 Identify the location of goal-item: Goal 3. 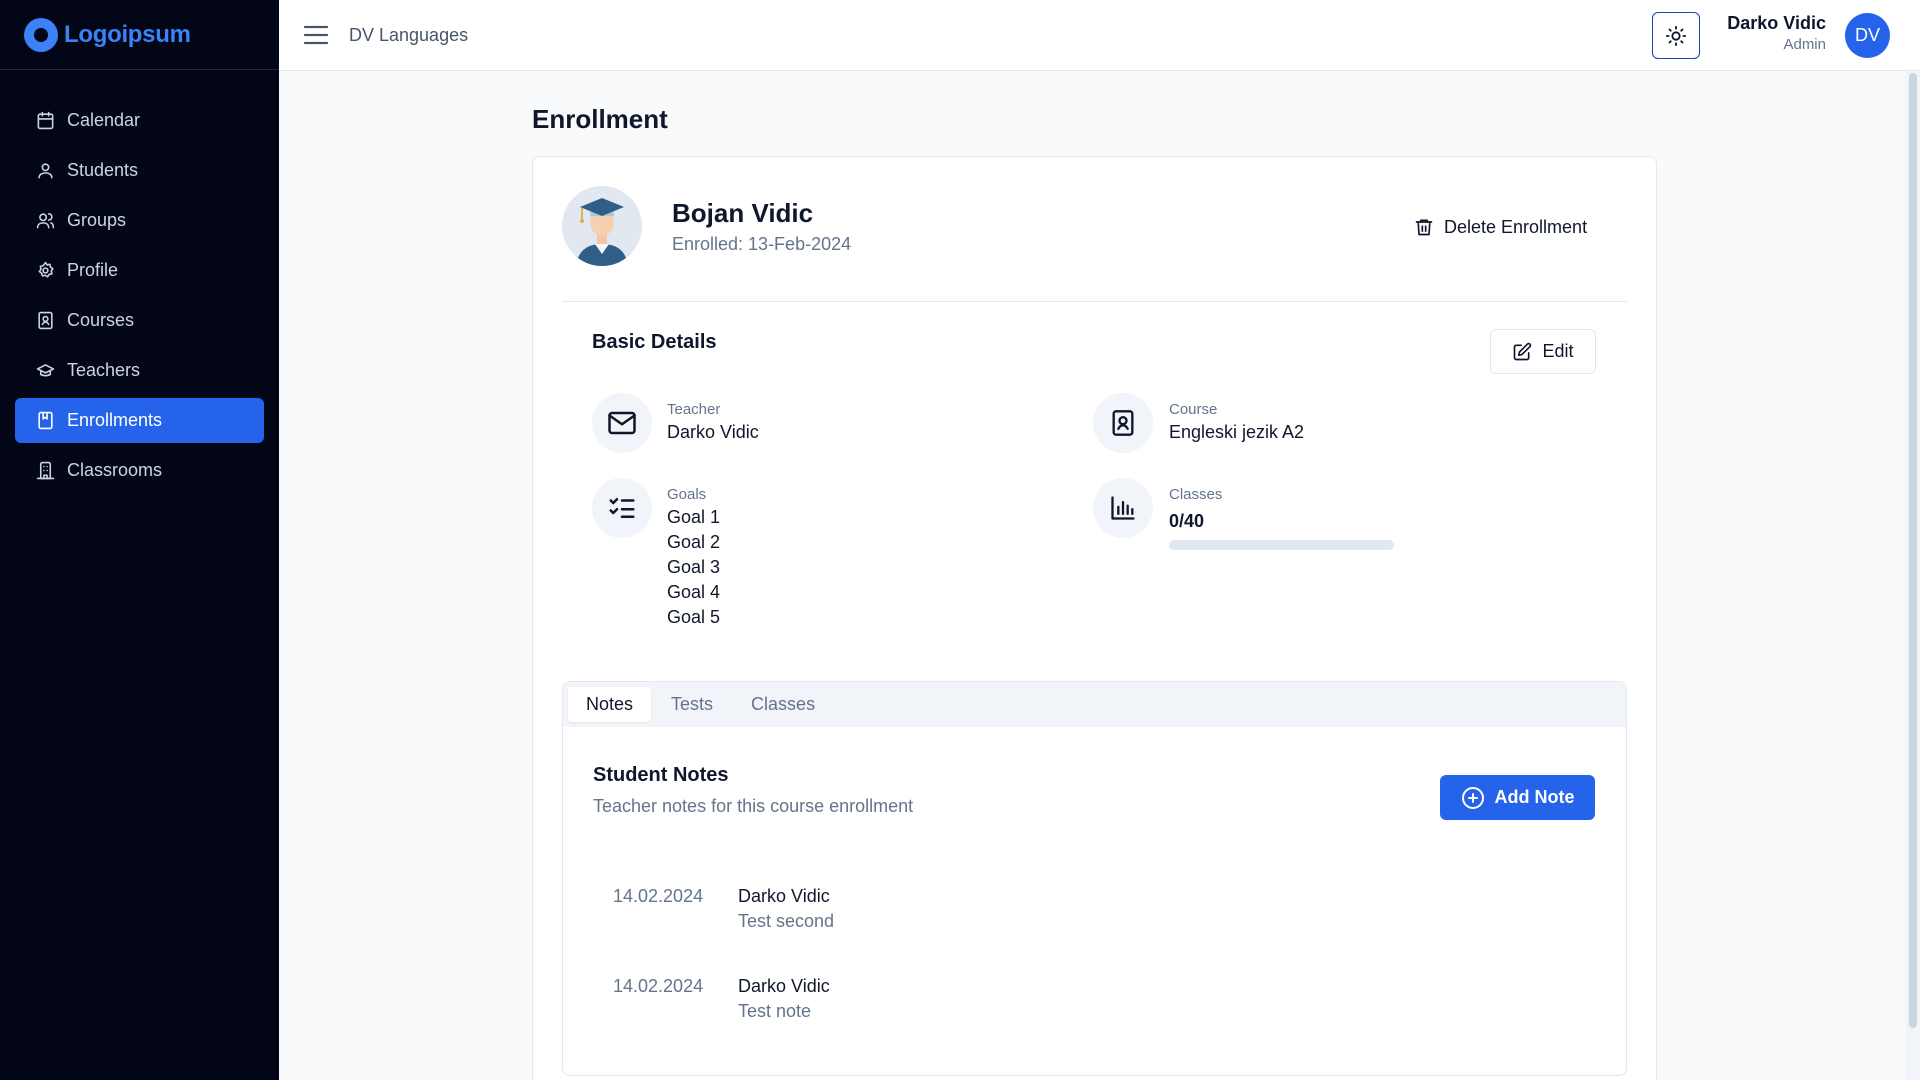
(694, 567).